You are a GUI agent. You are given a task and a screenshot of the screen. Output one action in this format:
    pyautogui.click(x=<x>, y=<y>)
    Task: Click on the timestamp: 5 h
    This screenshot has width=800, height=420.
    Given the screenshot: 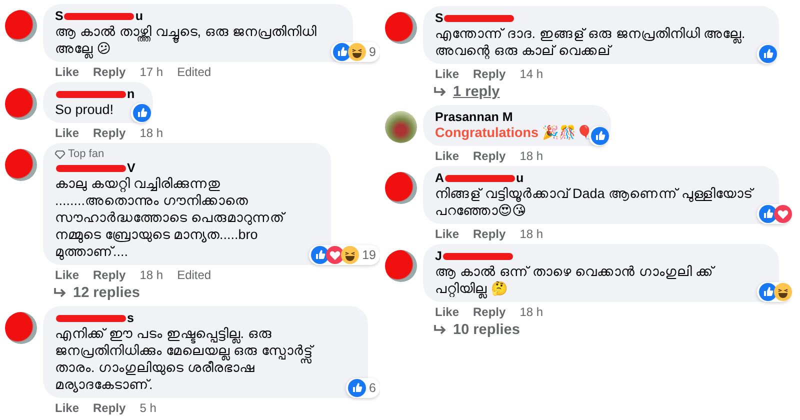 What is the action you would take?
    pyautogui.click(x=148, y=408)
    